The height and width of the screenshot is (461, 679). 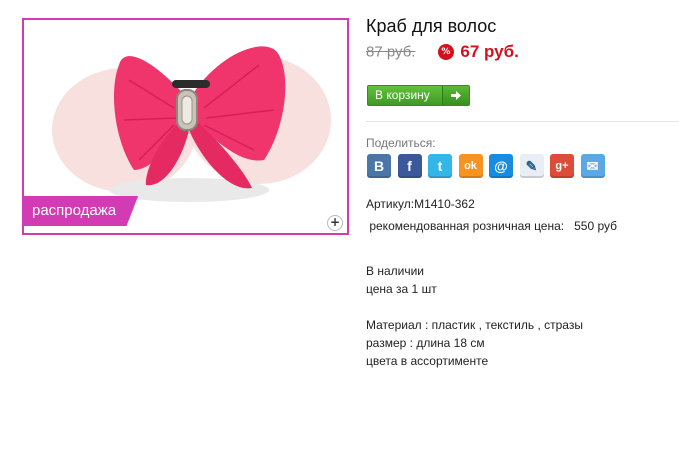 I want to click on add-to-cart-button: В корзину, so click(x=418, y=95).